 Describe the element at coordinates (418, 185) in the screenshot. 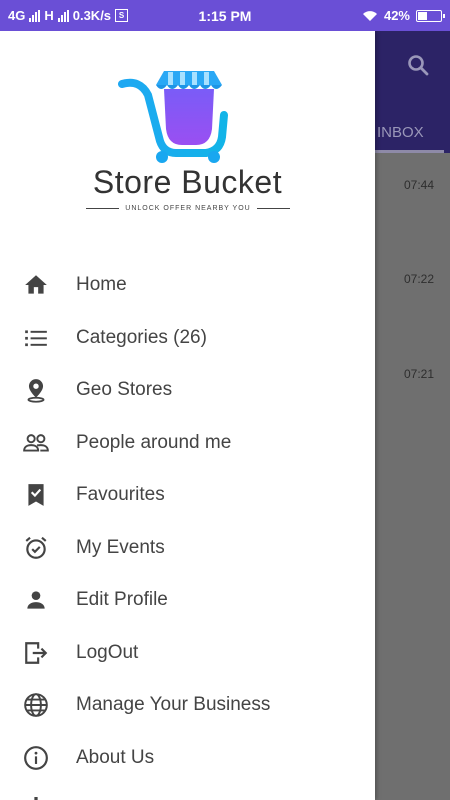

I see `message-time: 07:44` at that location.